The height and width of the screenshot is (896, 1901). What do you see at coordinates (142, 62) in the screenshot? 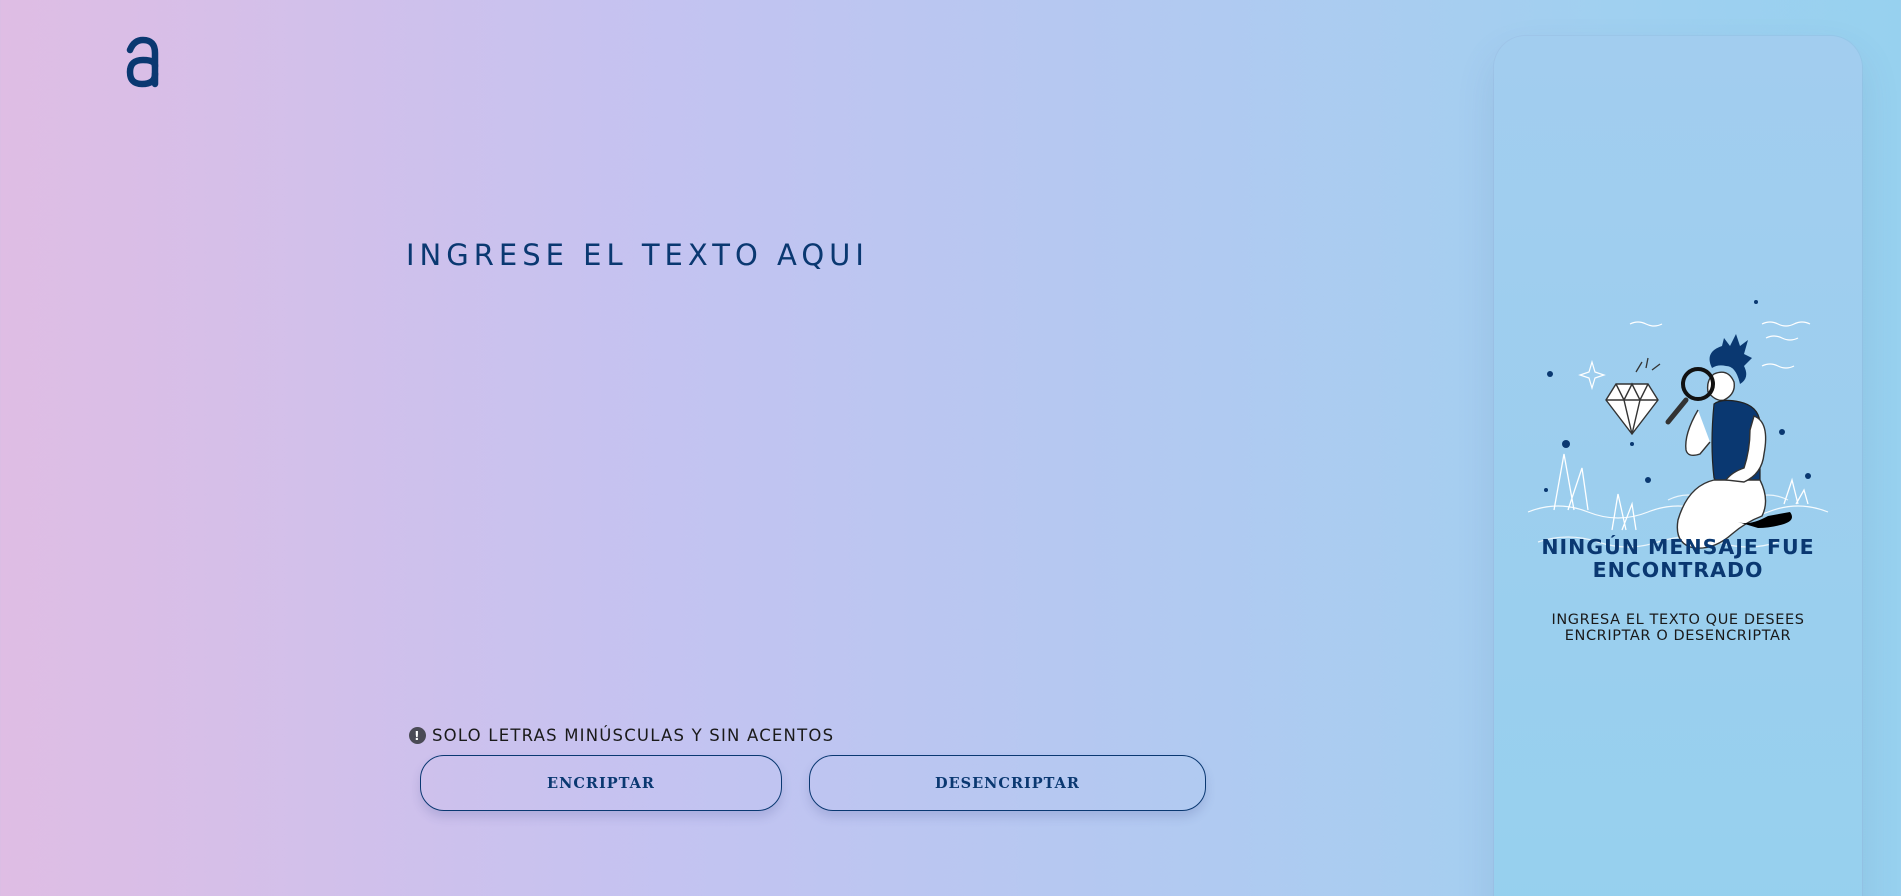
I see `logo-icon` at bounding box center [142, 62].